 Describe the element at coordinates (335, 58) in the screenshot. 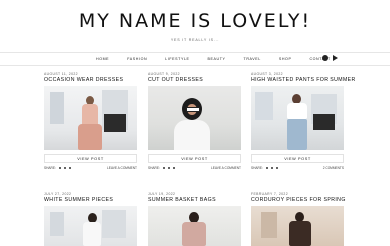

I see `arrow-right-icon` at that location.